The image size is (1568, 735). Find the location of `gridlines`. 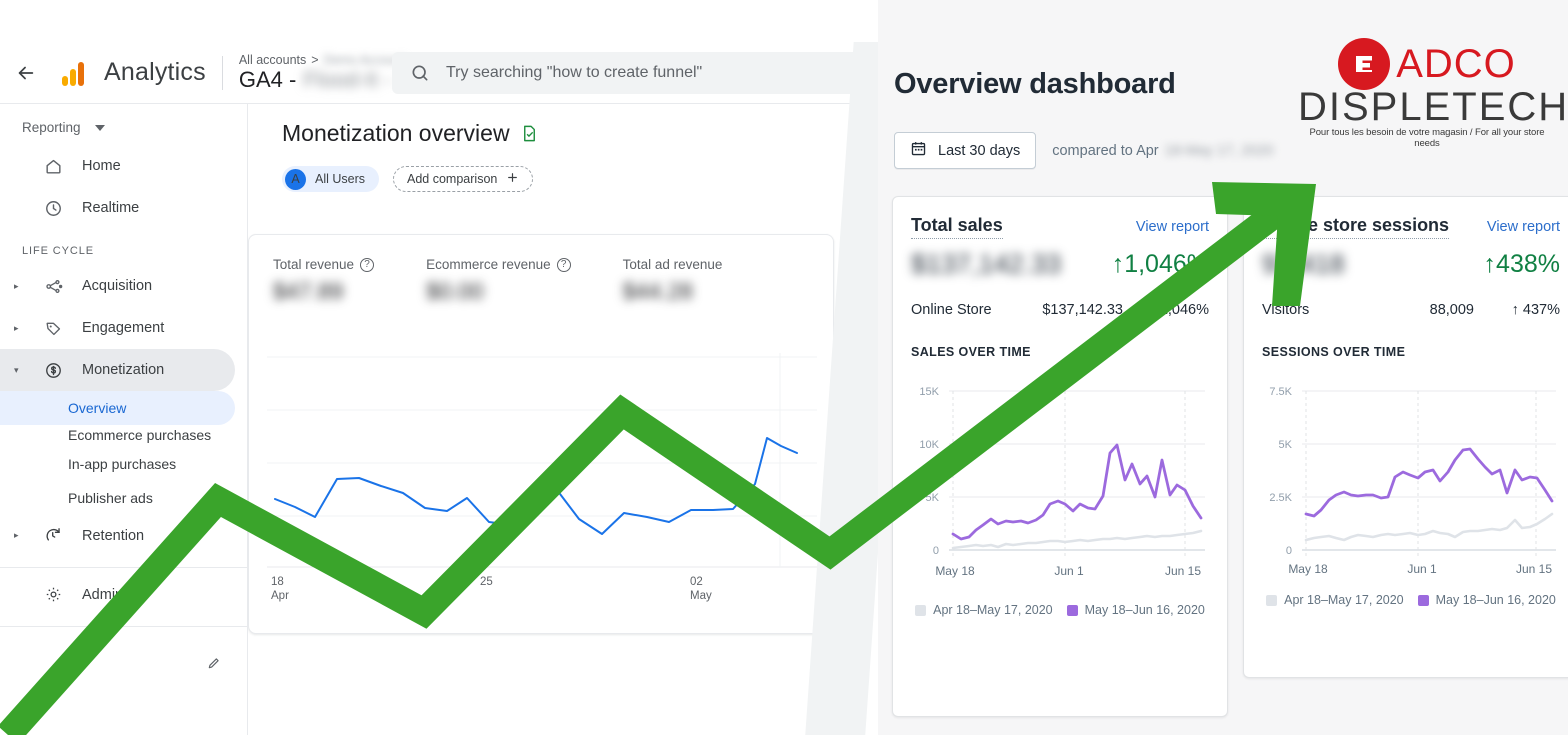

gridlines is located at coordinates (1077, 473).